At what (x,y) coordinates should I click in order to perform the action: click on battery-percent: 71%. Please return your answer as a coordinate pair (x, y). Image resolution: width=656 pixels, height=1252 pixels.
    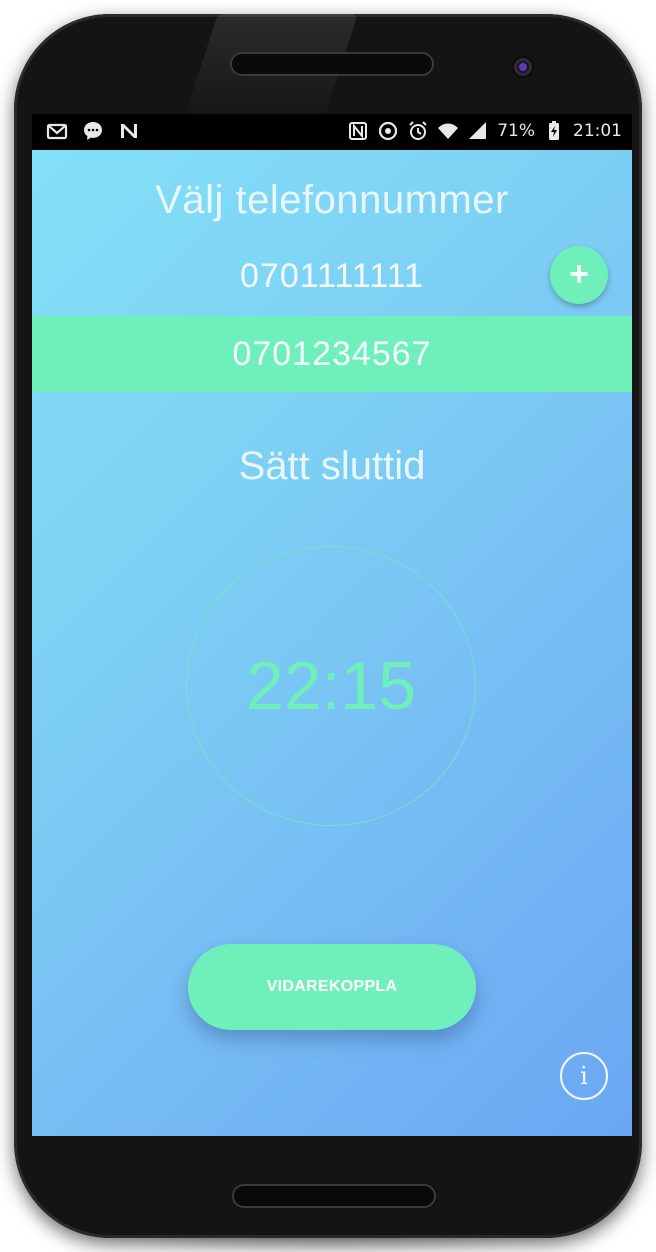
    Looking at the image, I should click on (516, 131).